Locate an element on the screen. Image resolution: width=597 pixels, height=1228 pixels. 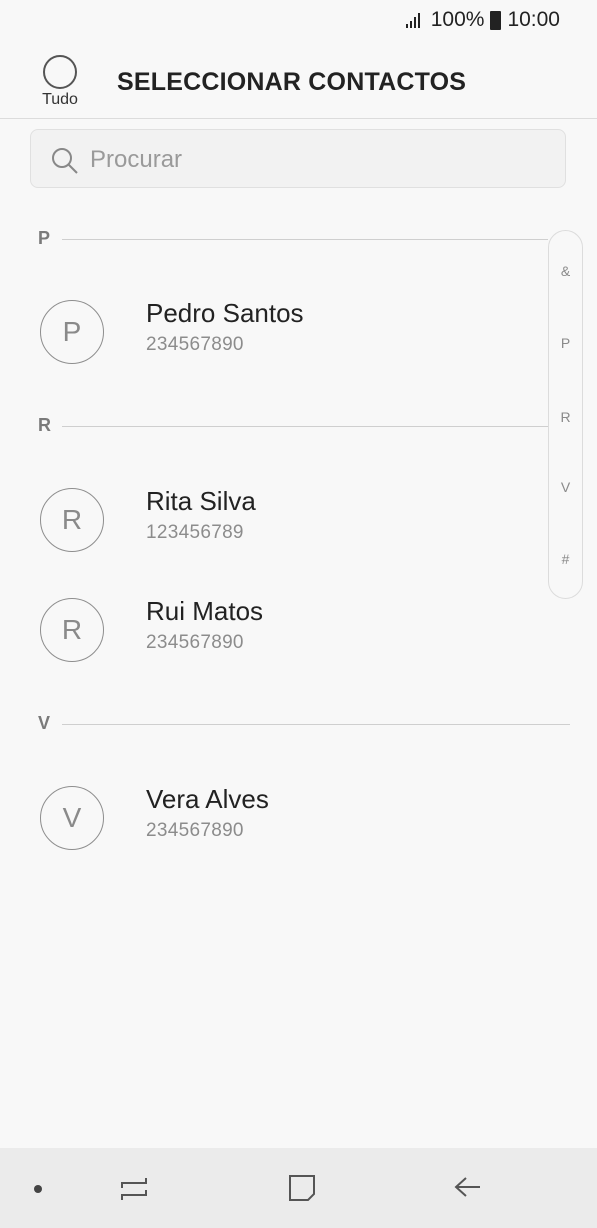
avatar: P is located at coordinates (72, 332).